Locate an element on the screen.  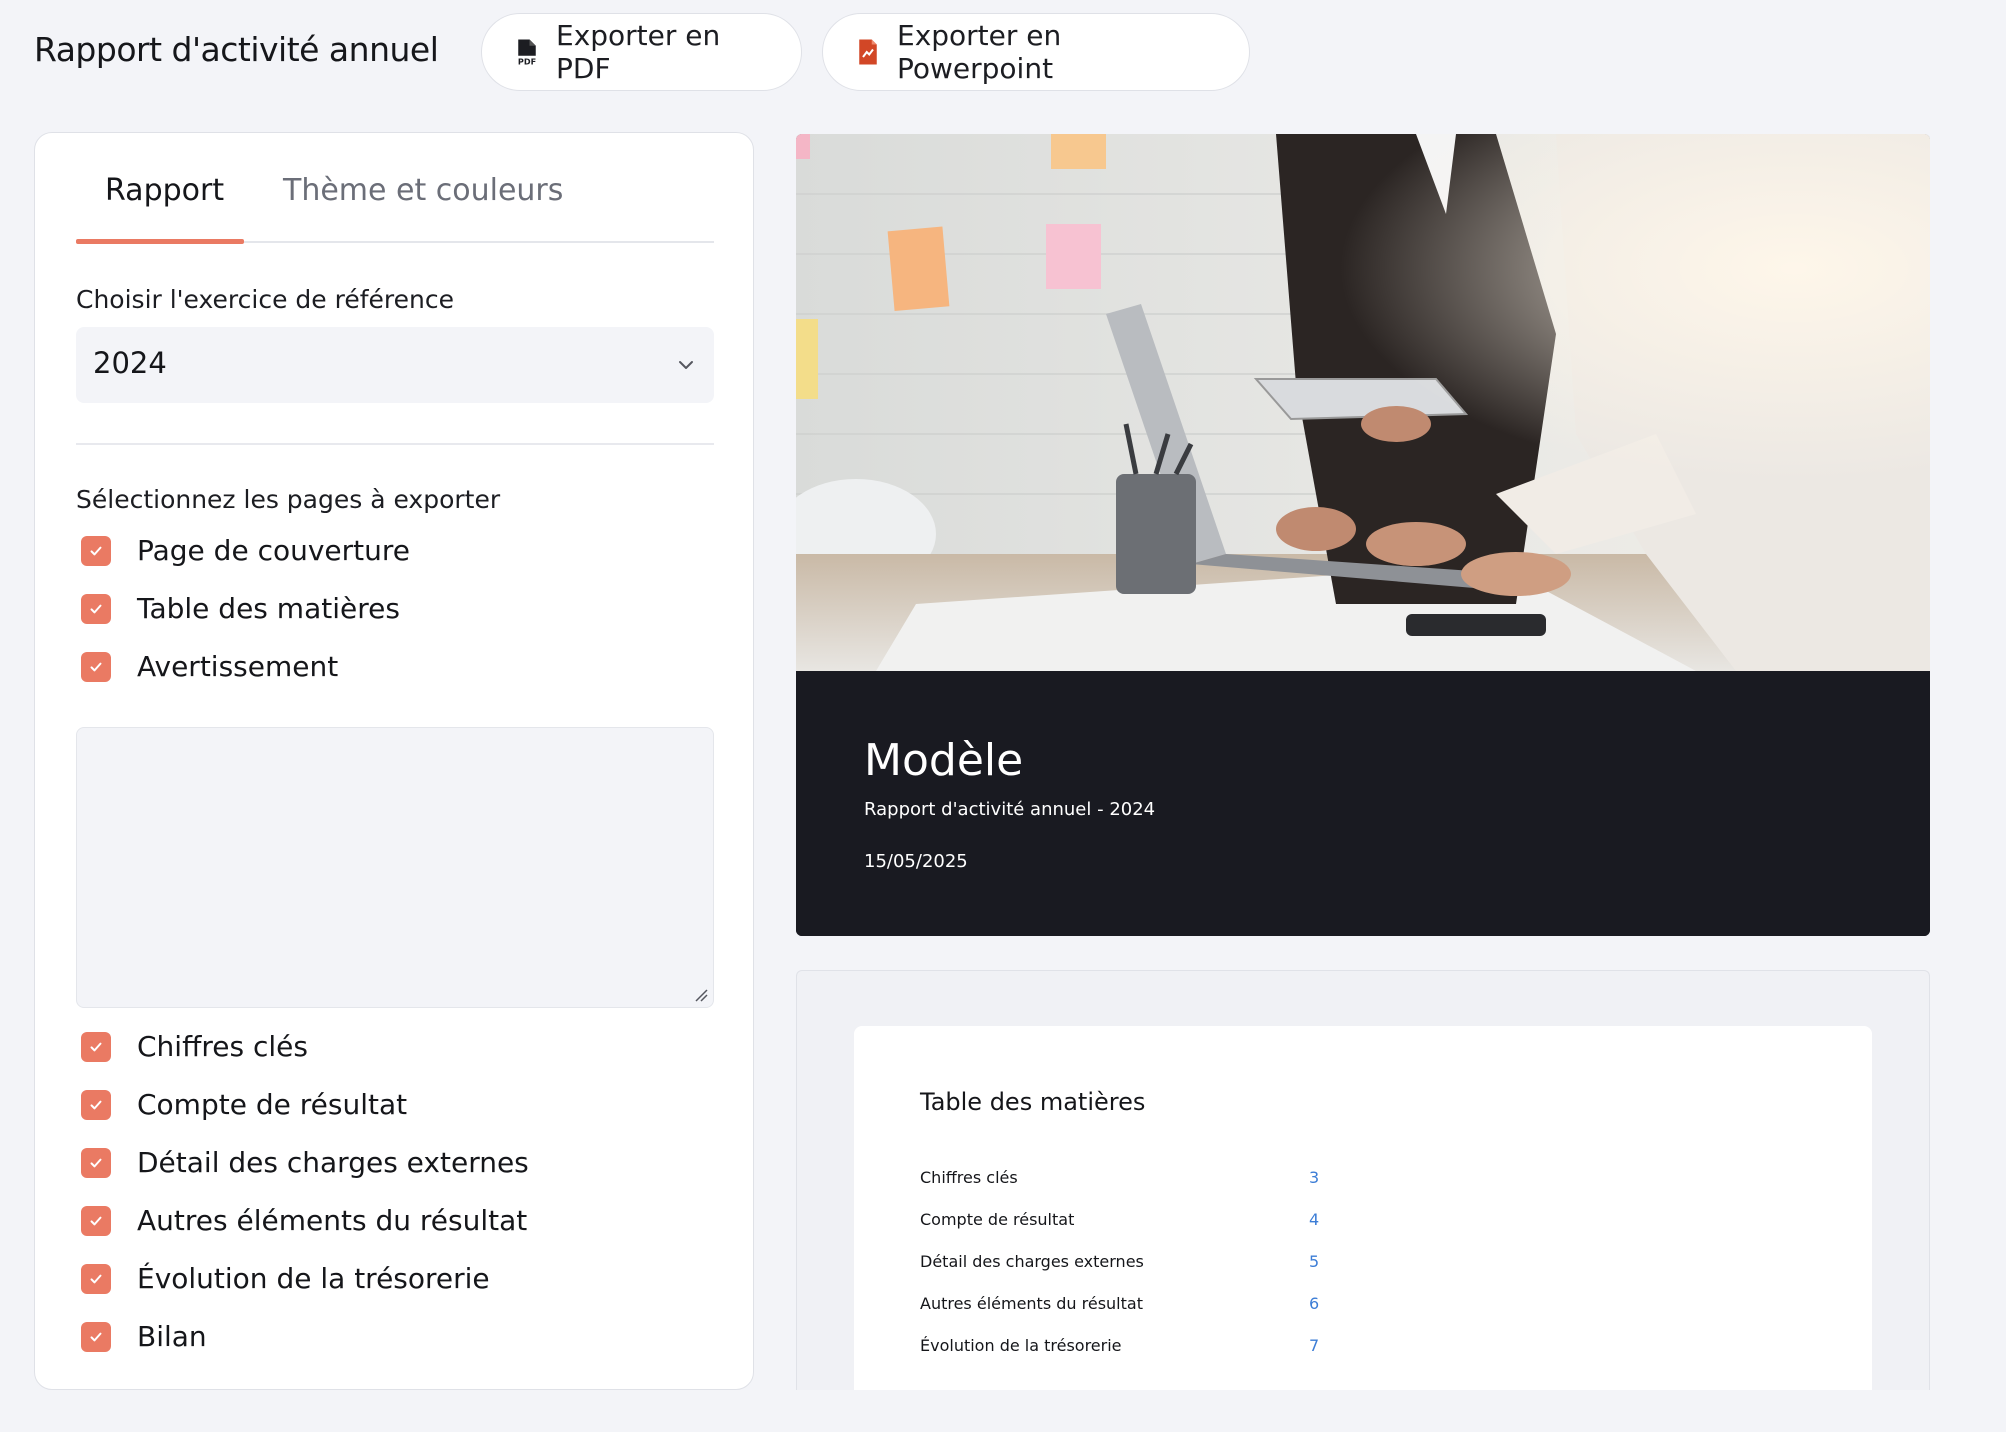
toc-entry: Autres éléments du résultat 6 is located at coordinates (1120, 1306).